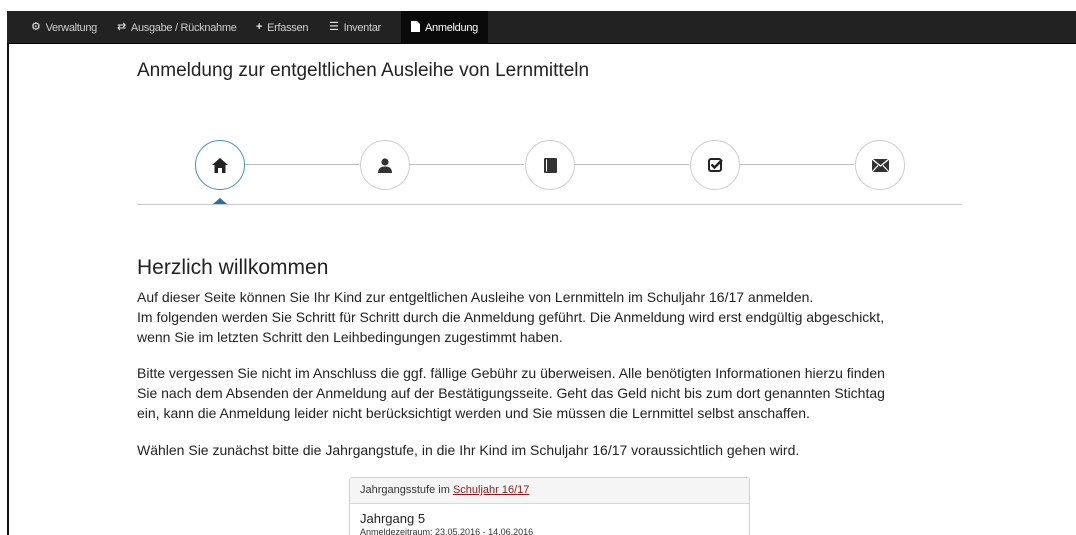 The image size is (1076, 535). I want to click on wizard-step-user, so click(385, 165).